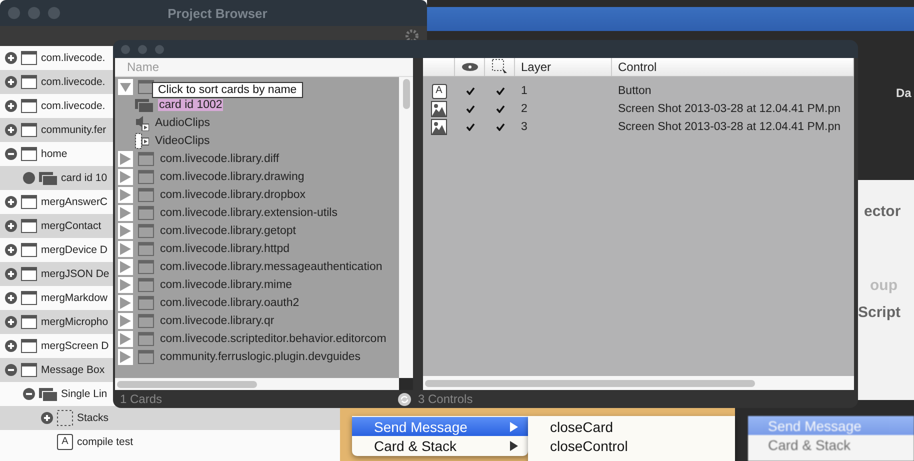 The height and width of the screenshot is (461, 914). I want to click on menu-item: closeControl, so click(631, 445).